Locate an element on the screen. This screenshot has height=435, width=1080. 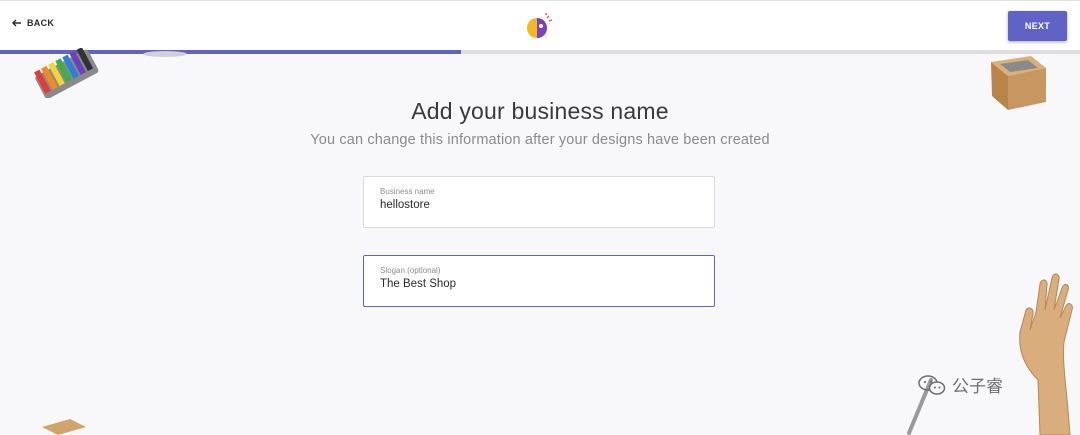
top-bar: BACK NEXT is located at coordinates (540, 25).